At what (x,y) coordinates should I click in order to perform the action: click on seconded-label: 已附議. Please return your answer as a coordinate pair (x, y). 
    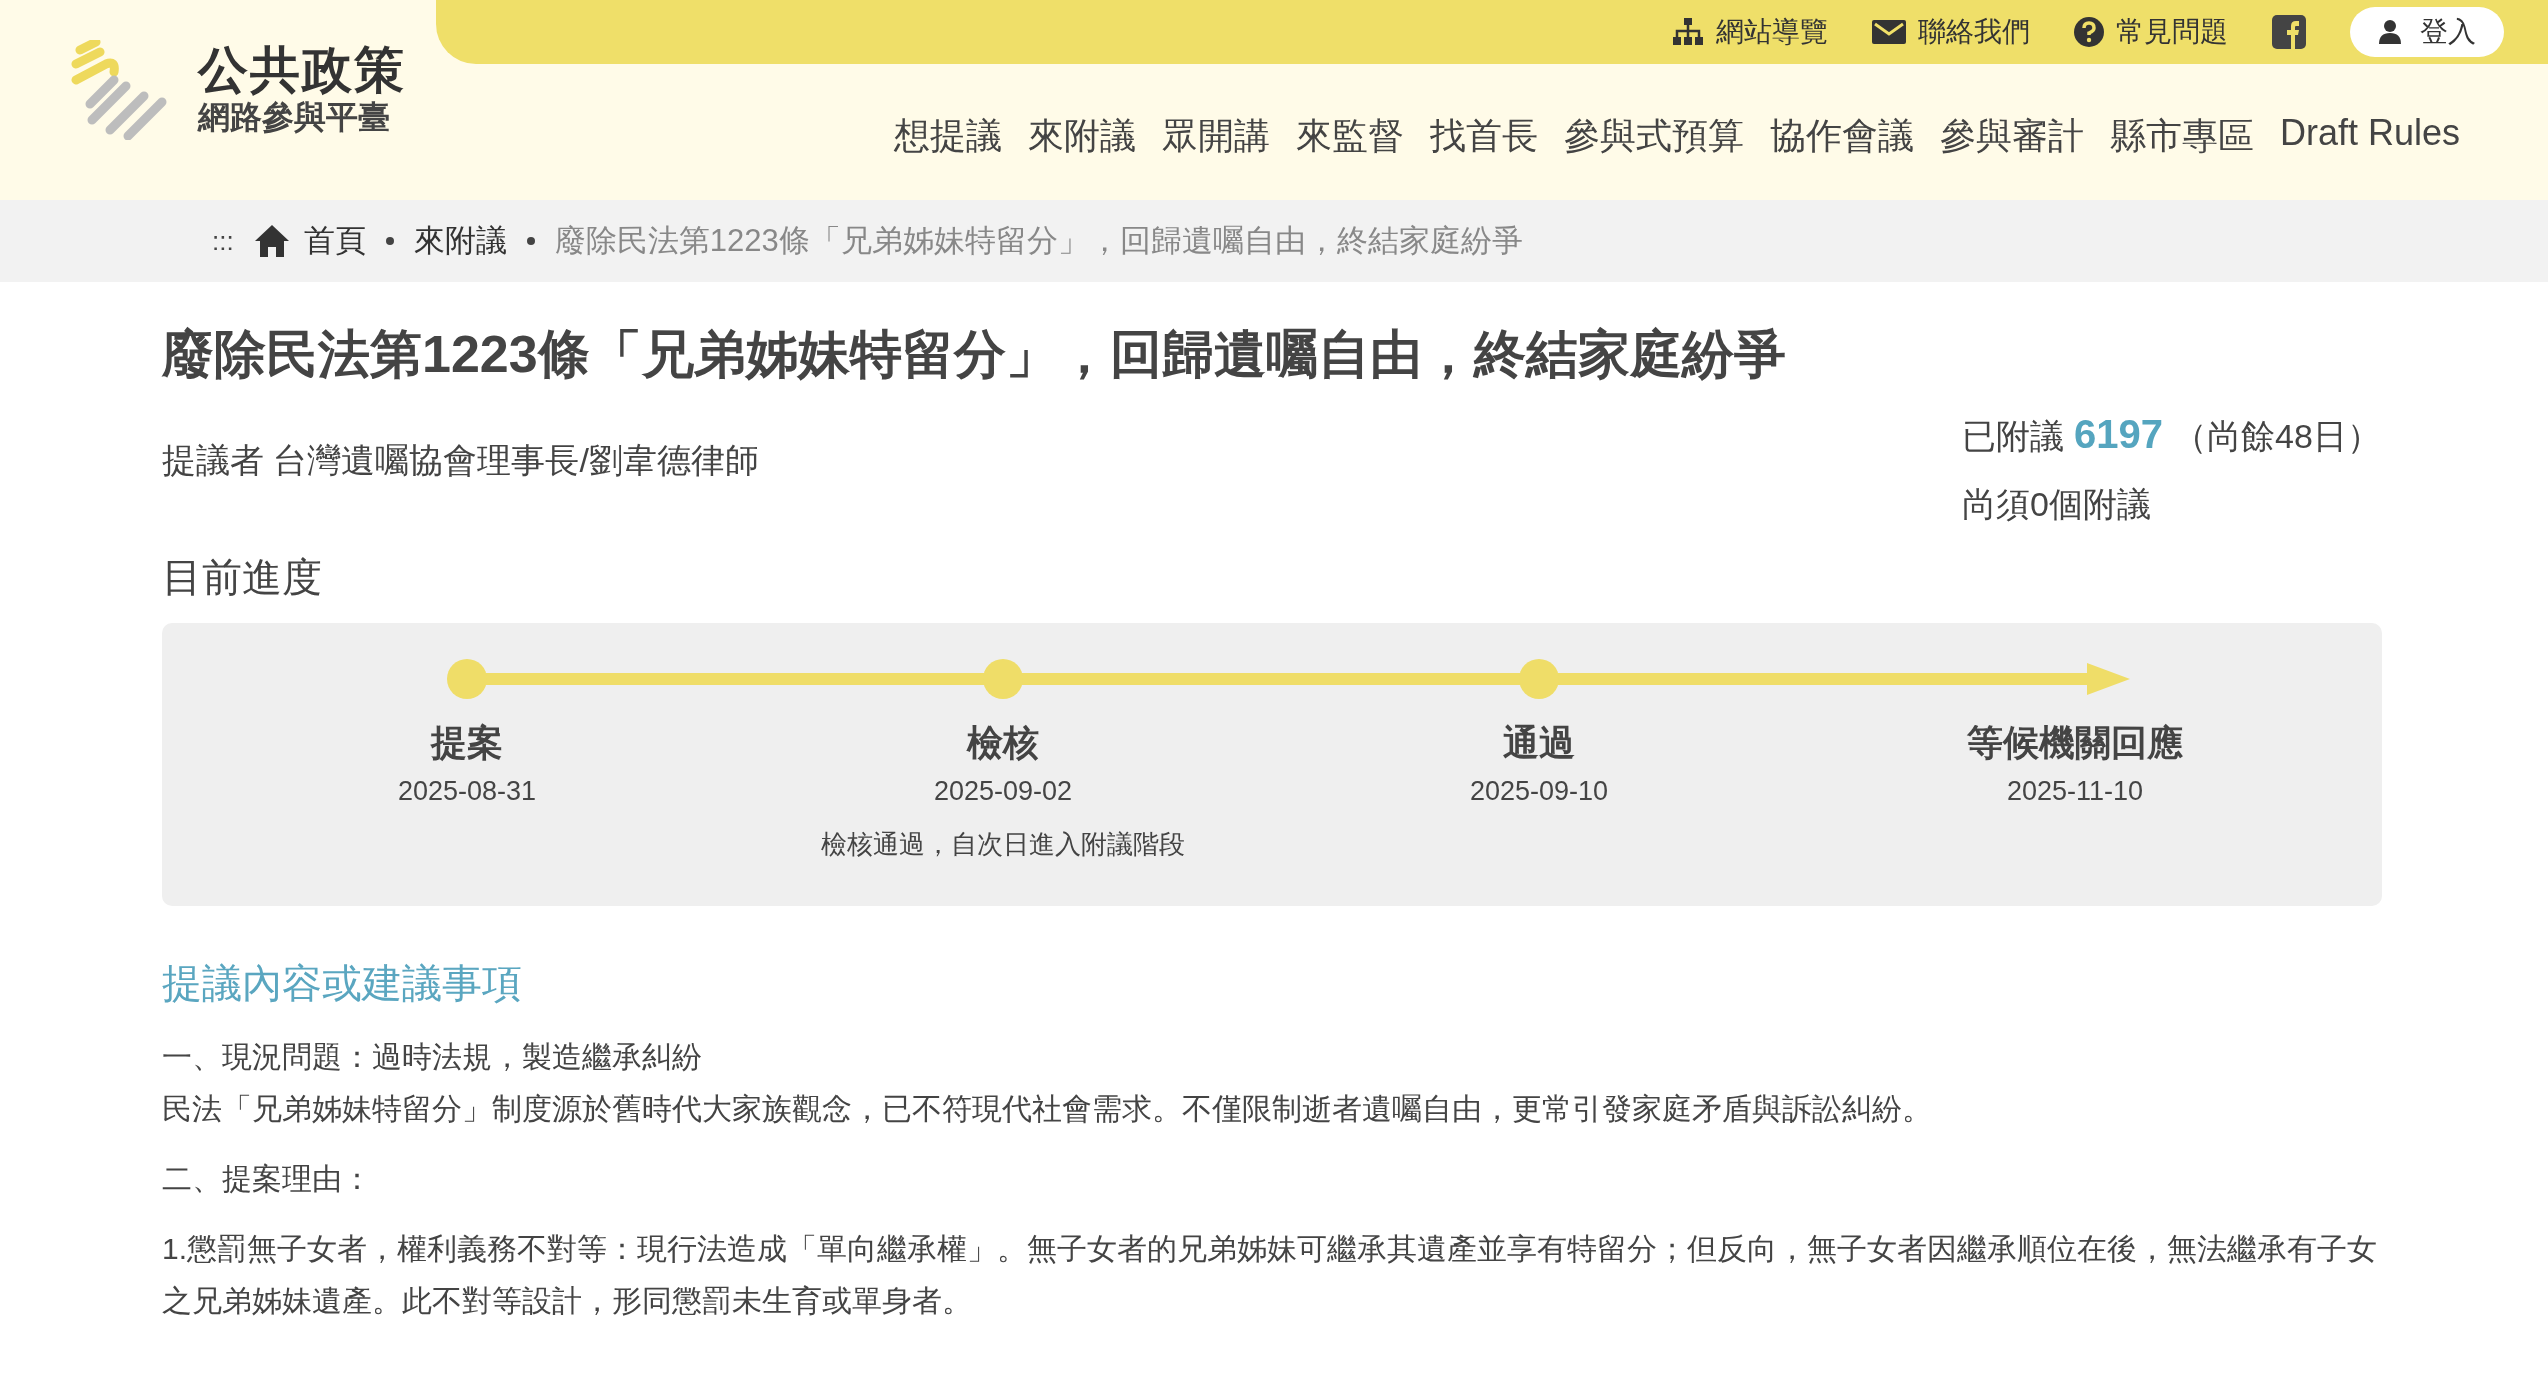
    Looking at the image, I should click on (2013, 436).